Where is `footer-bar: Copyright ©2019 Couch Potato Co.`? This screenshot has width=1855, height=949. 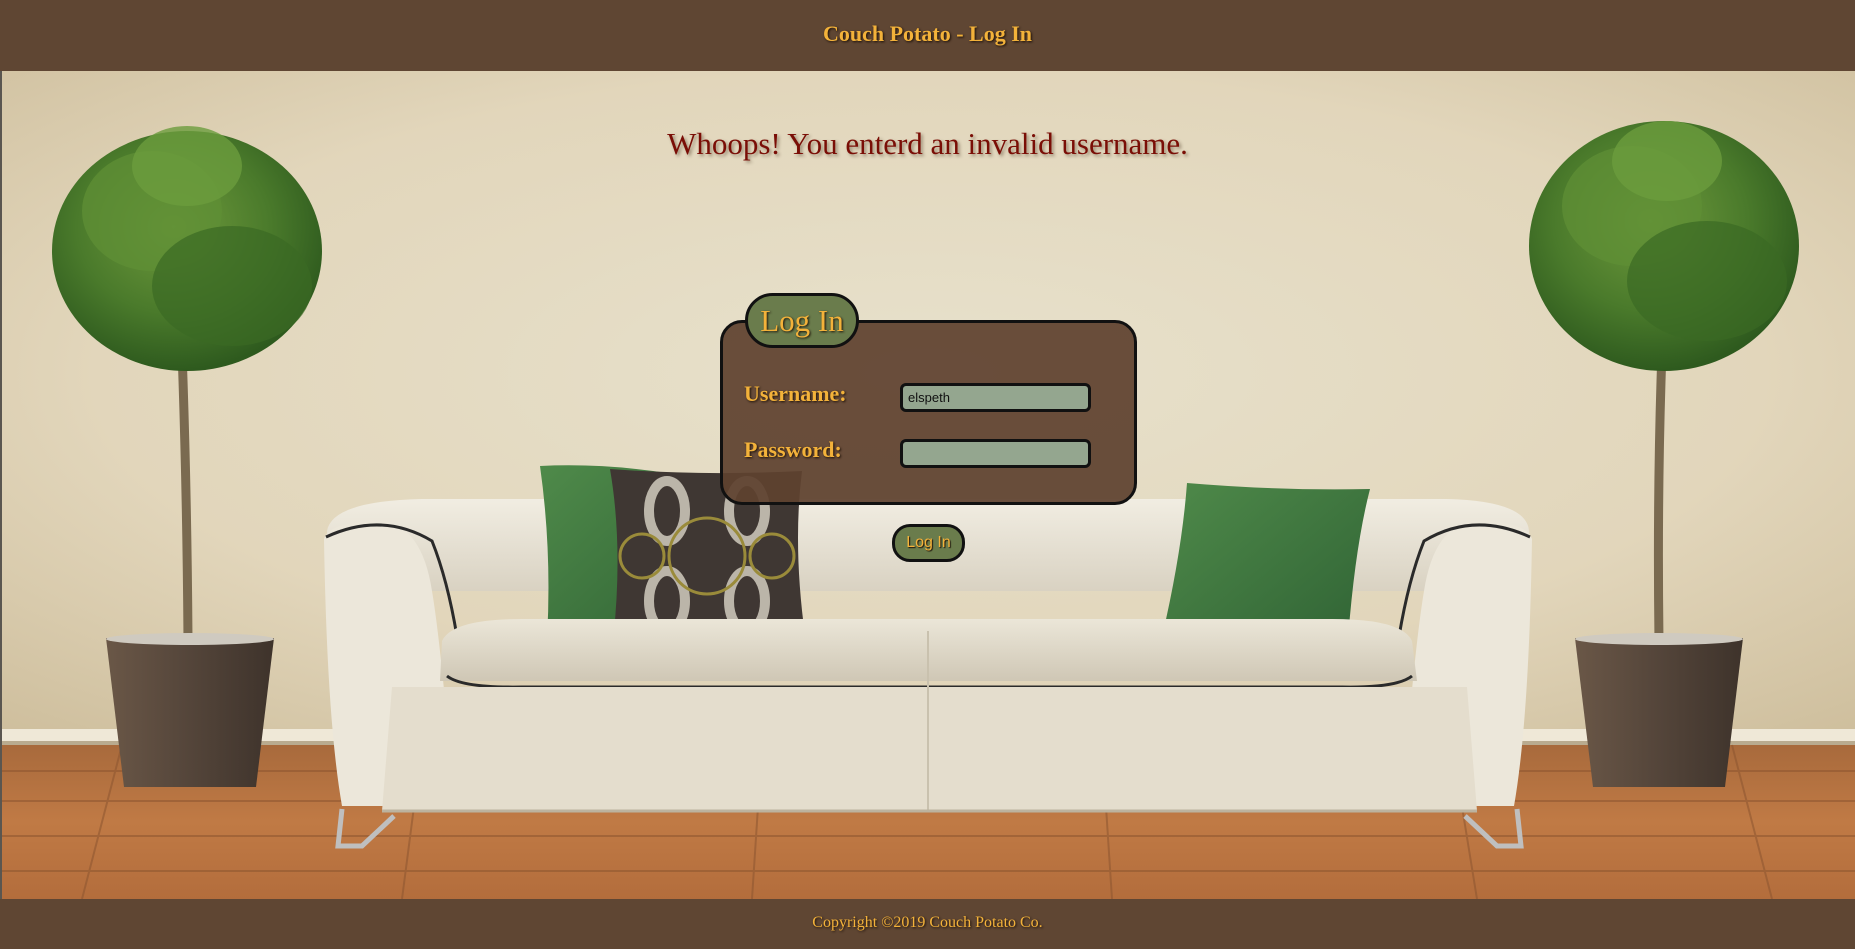 footer-bar: Copyright ©2019 Couch Potato Co. is located at coordinates (927, 924).